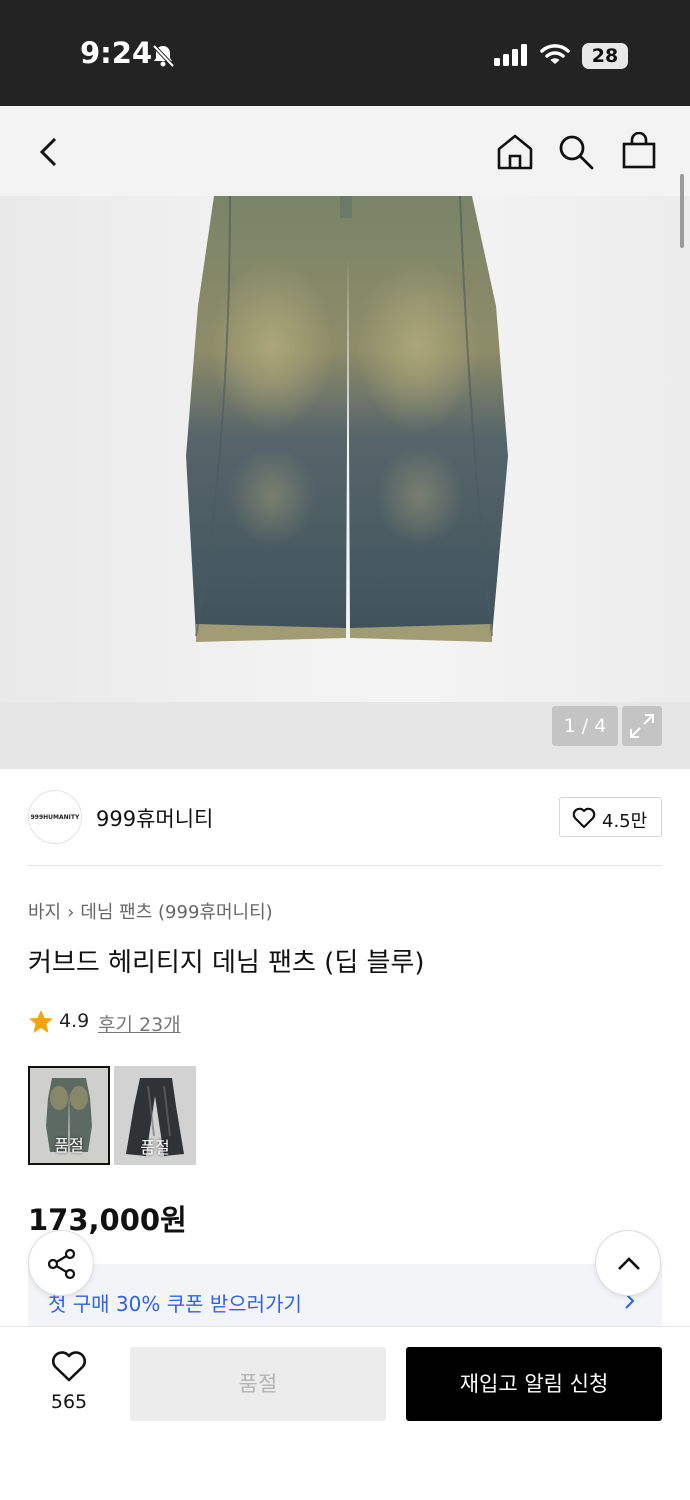 The image size is (690, 1500). What do you see at coordinates (555, 54) in the screenshot?
I see `wifi-icon` at bounding box center [555, 54].